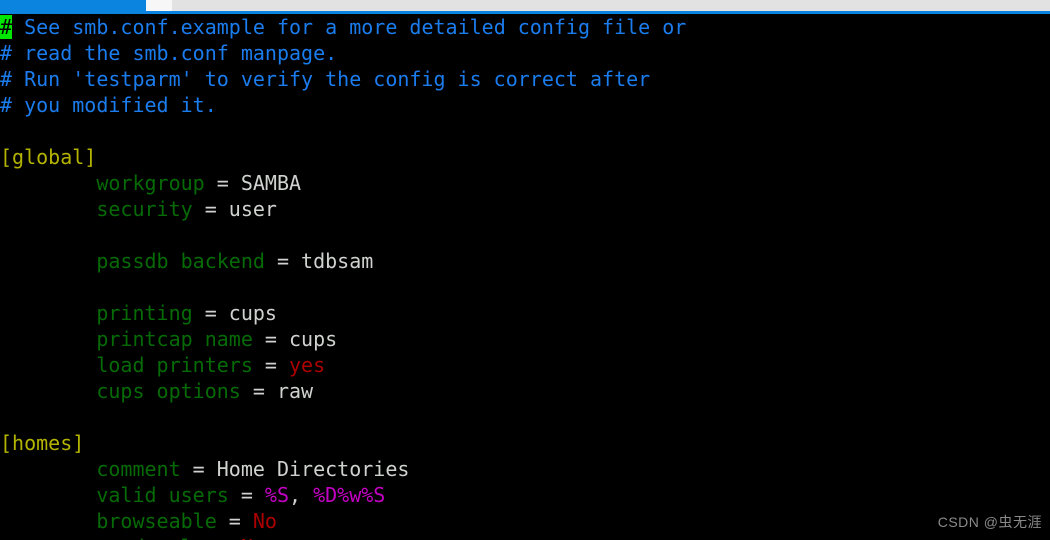 This screenshot has height=540, width=1050. I want to click on terminal-line: comment = Home Directories, so click(525, 469).